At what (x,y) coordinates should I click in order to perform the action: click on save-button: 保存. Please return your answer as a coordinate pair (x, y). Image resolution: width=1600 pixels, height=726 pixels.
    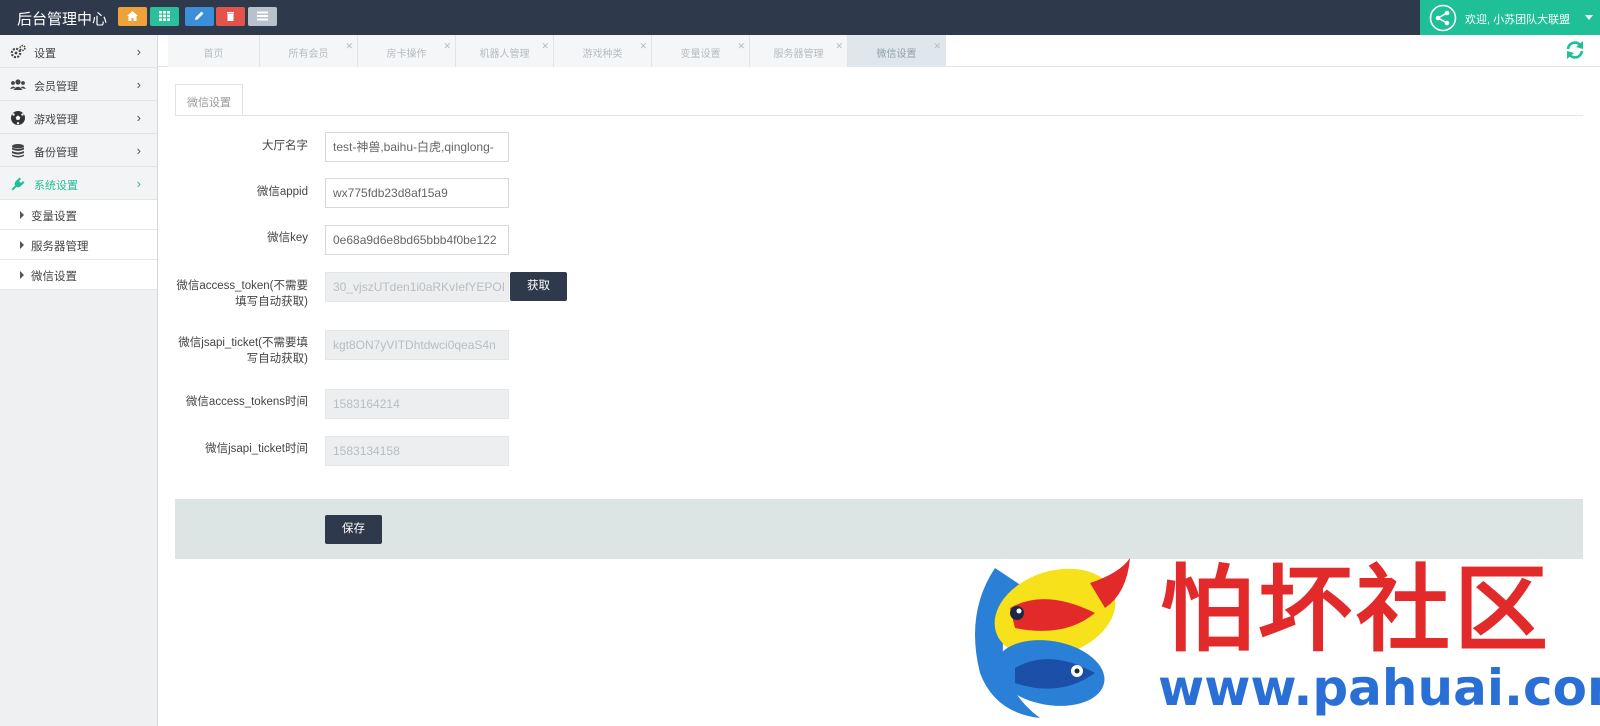
    Looking at the image, I should click on (353, 529).